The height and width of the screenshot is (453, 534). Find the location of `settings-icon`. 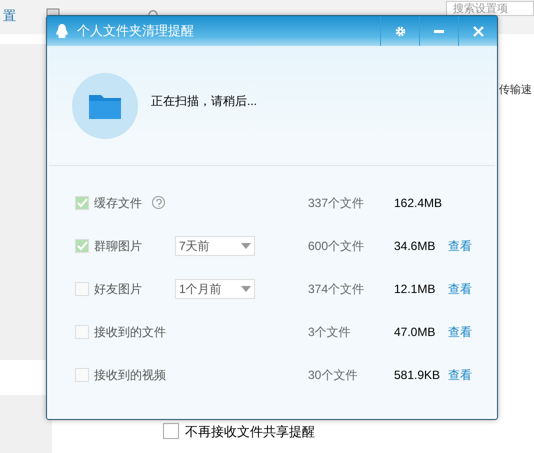

settings-icon is located at coordinates (400, 31).